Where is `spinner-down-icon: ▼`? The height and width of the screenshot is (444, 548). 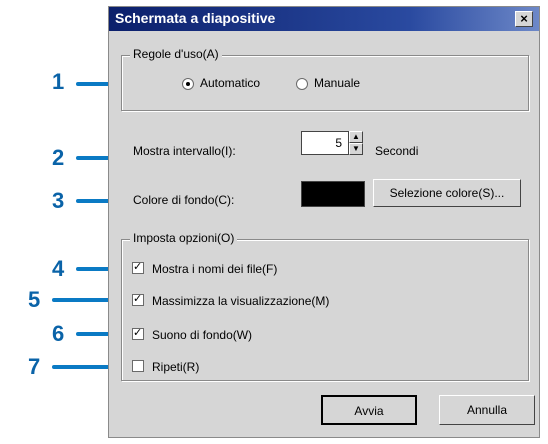
spinner-down-icon: ▼ is located at coordinates (356, 149).